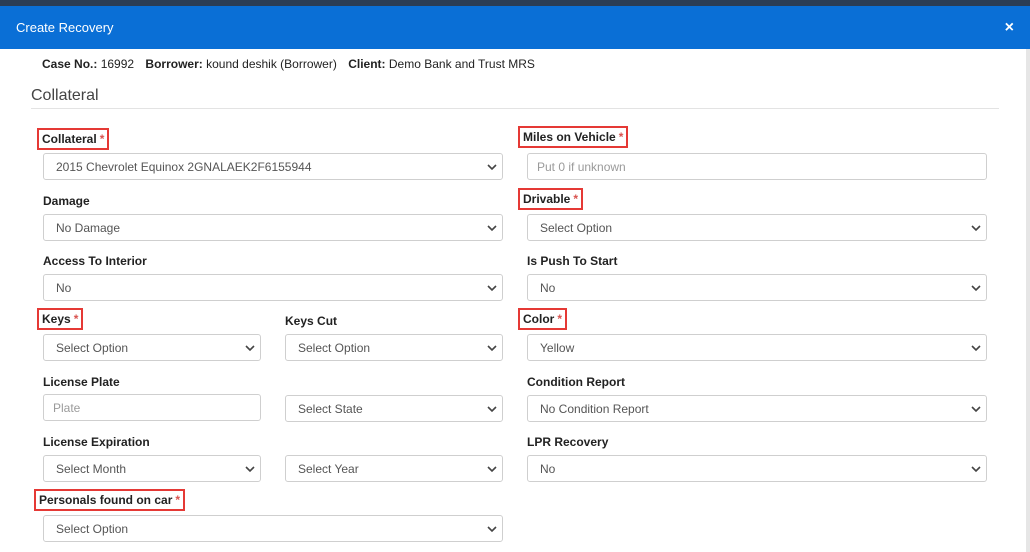  Describe the element at coordinates (757, 347) in the screenshot. I see `color-select: Yellow` at that location.